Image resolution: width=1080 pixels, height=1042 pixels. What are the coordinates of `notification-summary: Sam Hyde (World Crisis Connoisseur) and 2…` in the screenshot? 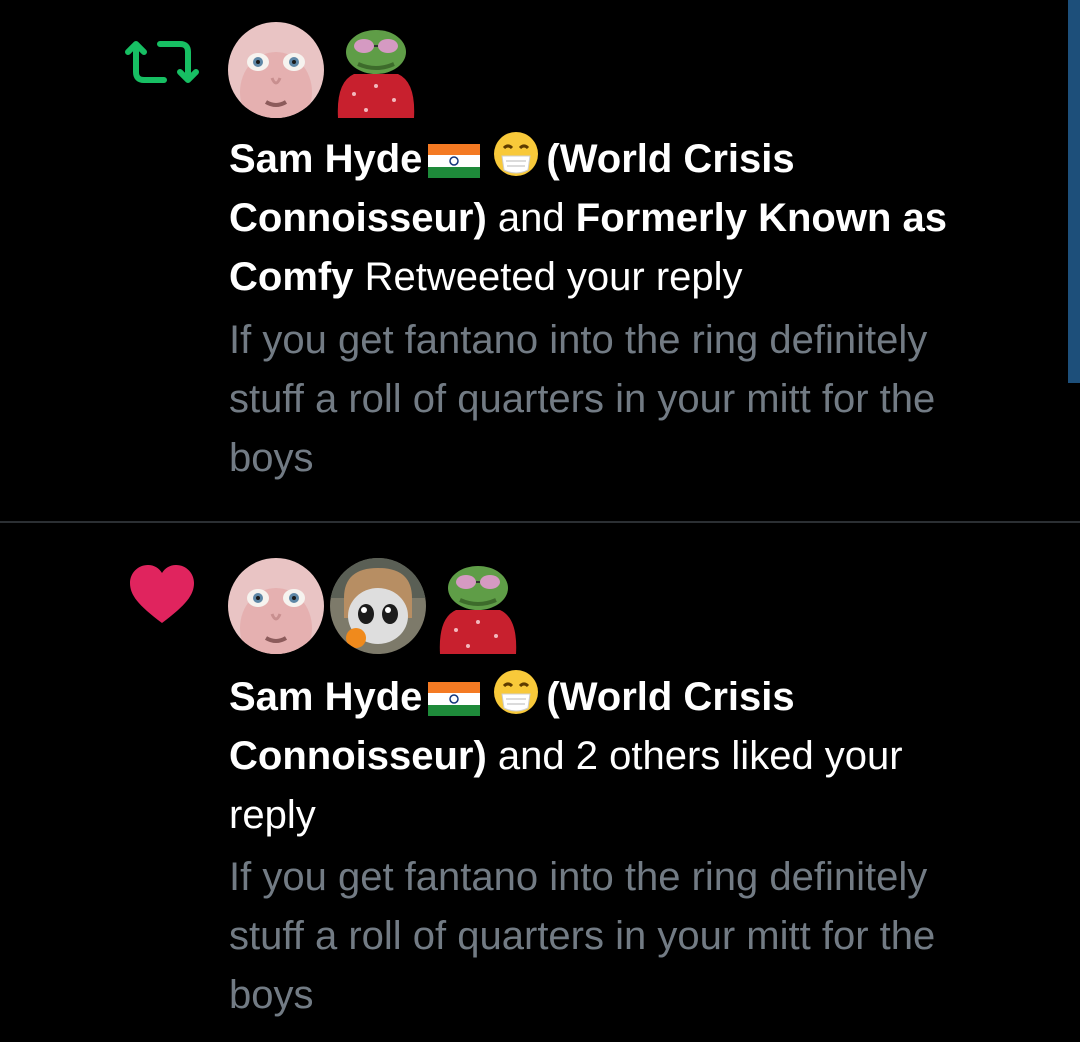 It's located at (644, 756).